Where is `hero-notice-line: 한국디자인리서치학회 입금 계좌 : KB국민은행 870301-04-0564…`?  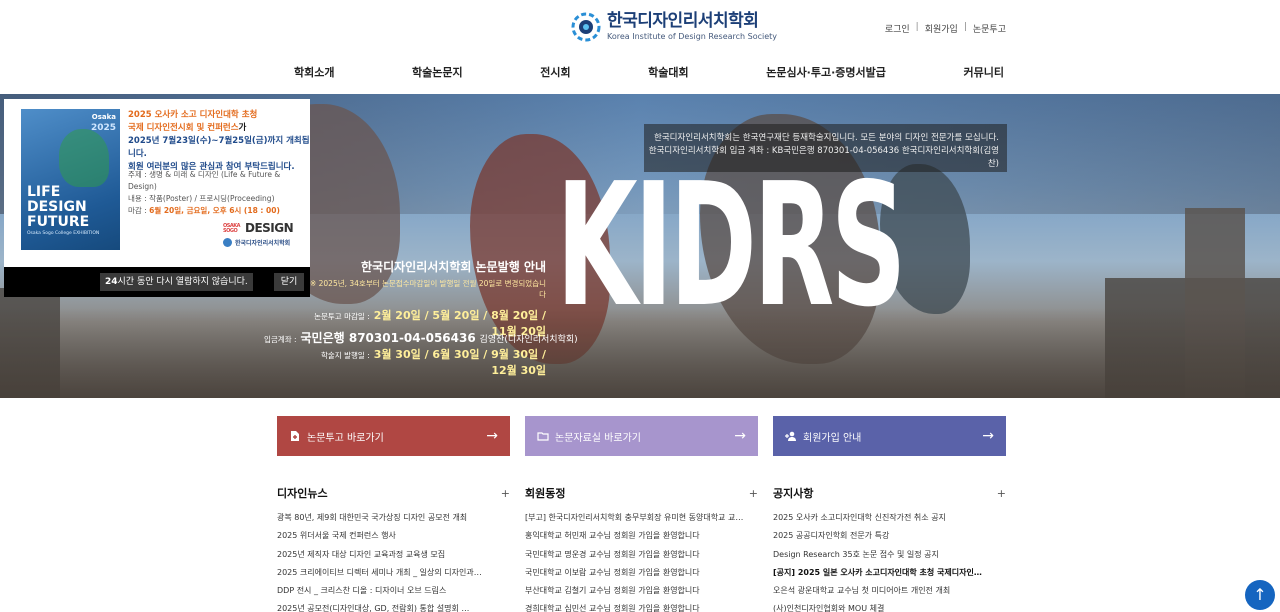 hero-notice-line: 한국디자인리서치학회 입금 계좌 : KB국민은행 870301-04-0564… is located at coordinates (823, 157).